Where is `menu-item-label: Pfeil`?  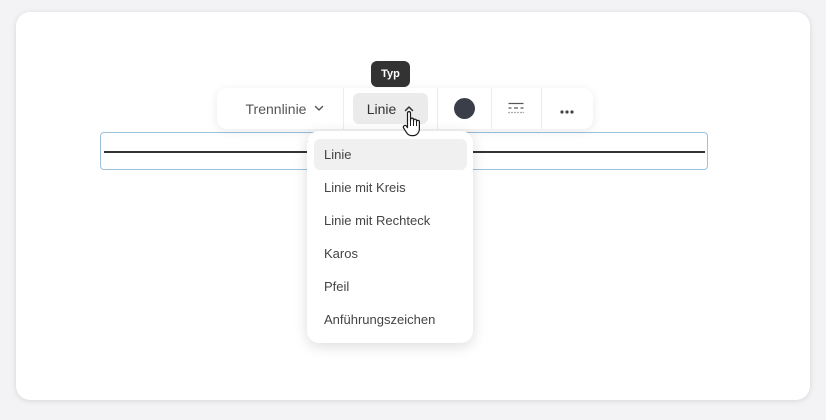 menu-item-label: Pfeil is located at coordinates (337, 286).